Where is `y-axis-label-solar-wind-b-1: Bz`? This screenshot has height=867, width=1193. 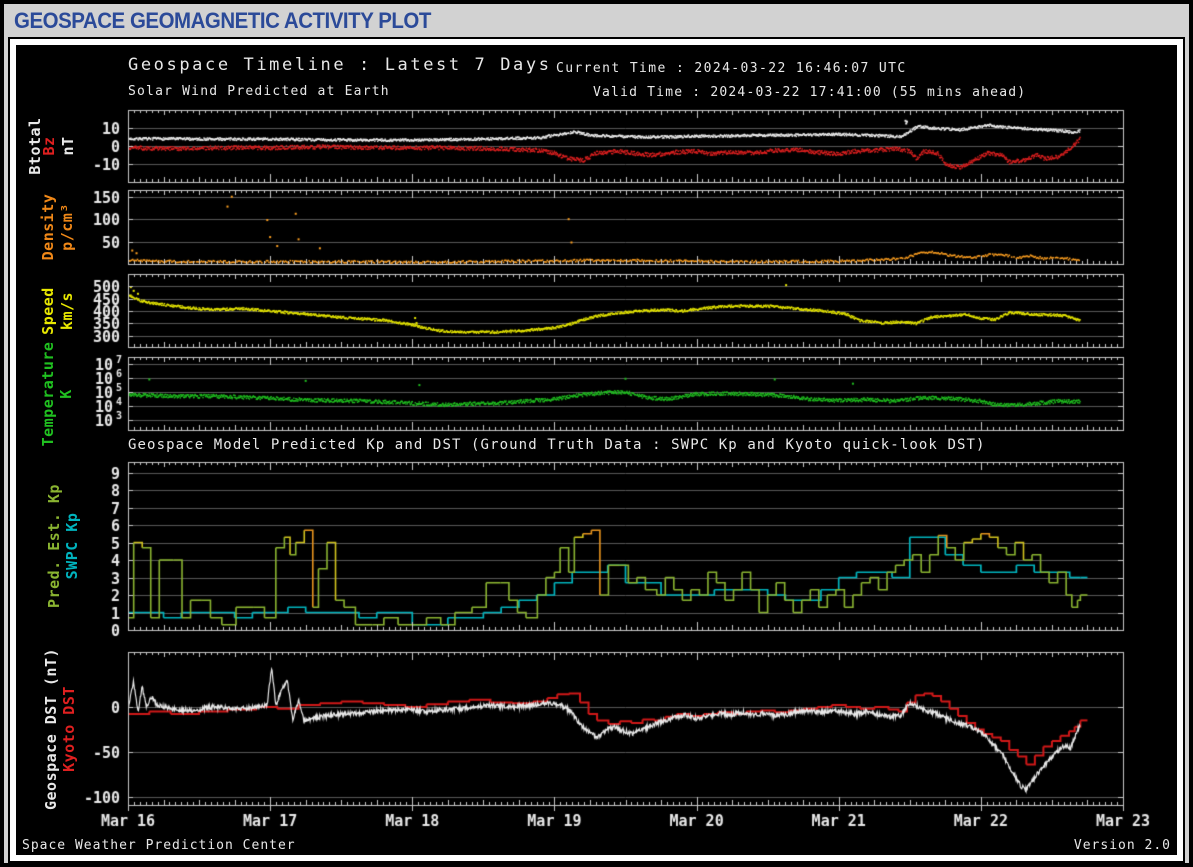
y-axis-label-solar-wind-b-1: Bz is located at coordinates (49, 146).